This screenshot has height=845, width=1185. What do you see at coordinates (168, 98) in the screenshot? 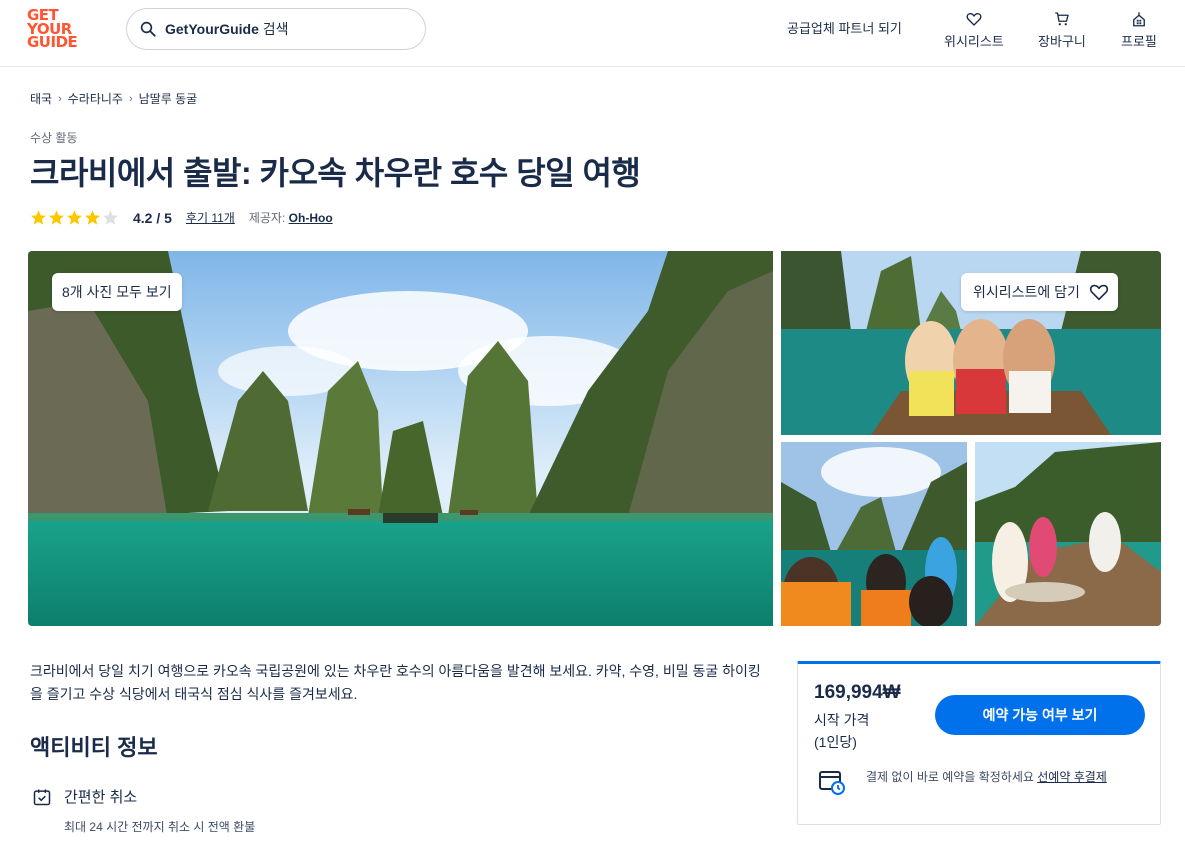
I see `breadcrumb-item: 남딸루 동굴` at bounding box center [168, 98].